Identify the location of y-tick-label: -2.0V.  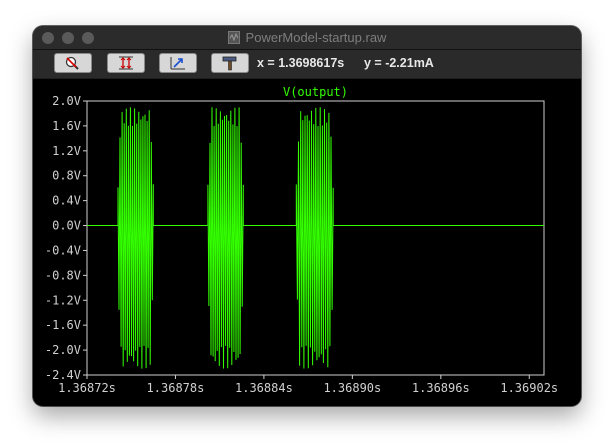
(63, 350).